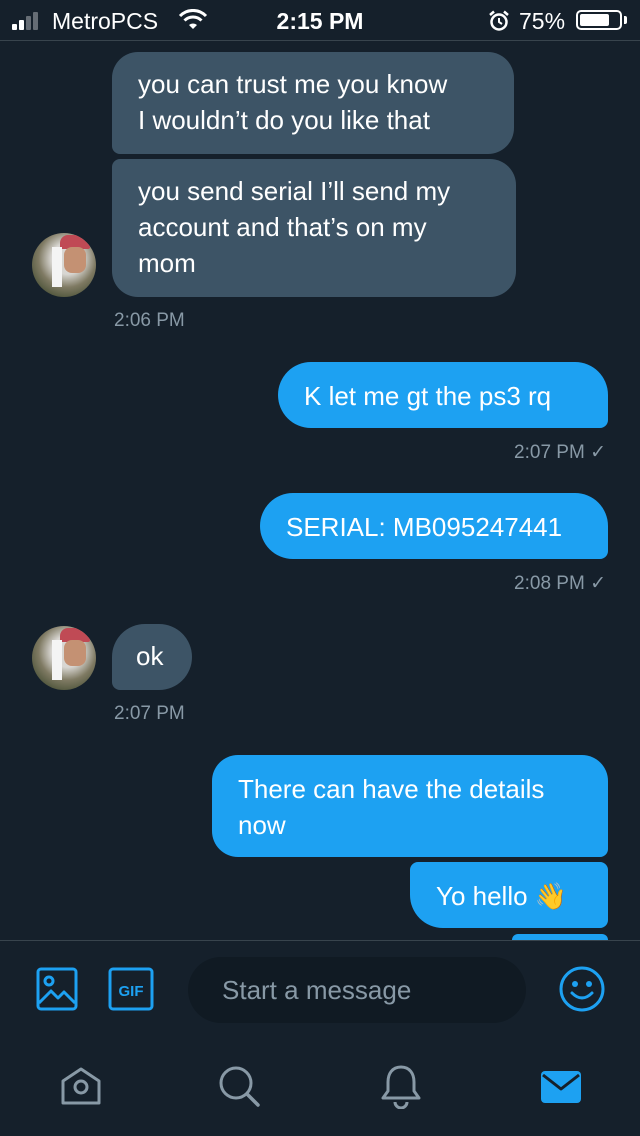 The height and width of the screenshot is (1136, 640). I want to click on sent-message-bubble: Yo hello 👋, so click(509, 895).